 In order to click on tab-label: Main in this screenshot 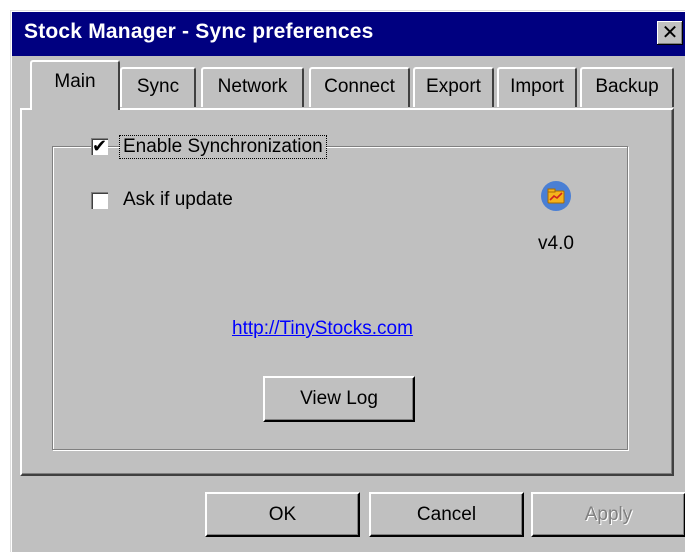, I will do `click(75, 81)`.